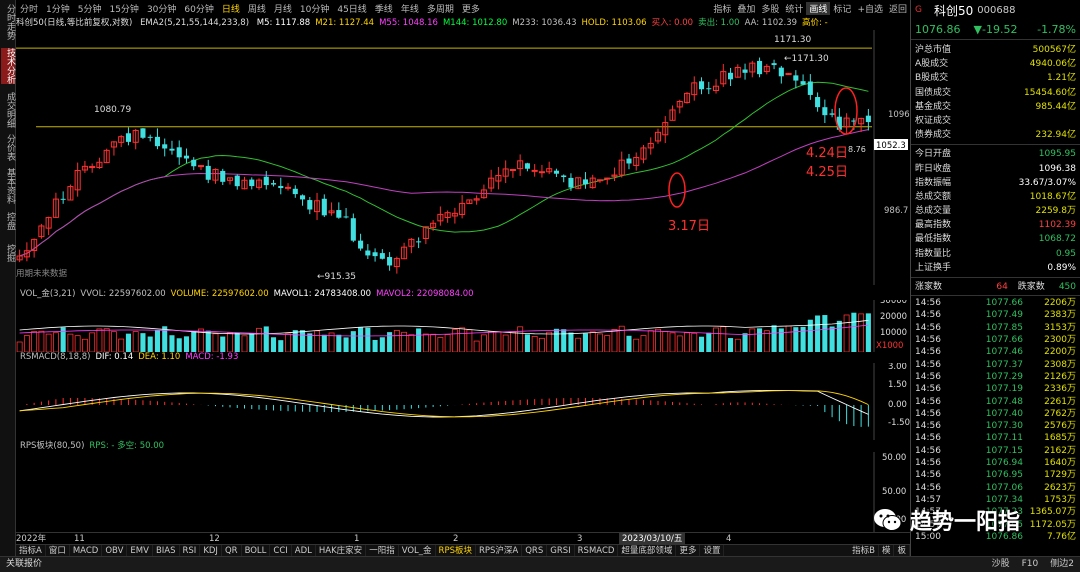  I want to click on left-tab-5: 控盘, so click(8, 221).